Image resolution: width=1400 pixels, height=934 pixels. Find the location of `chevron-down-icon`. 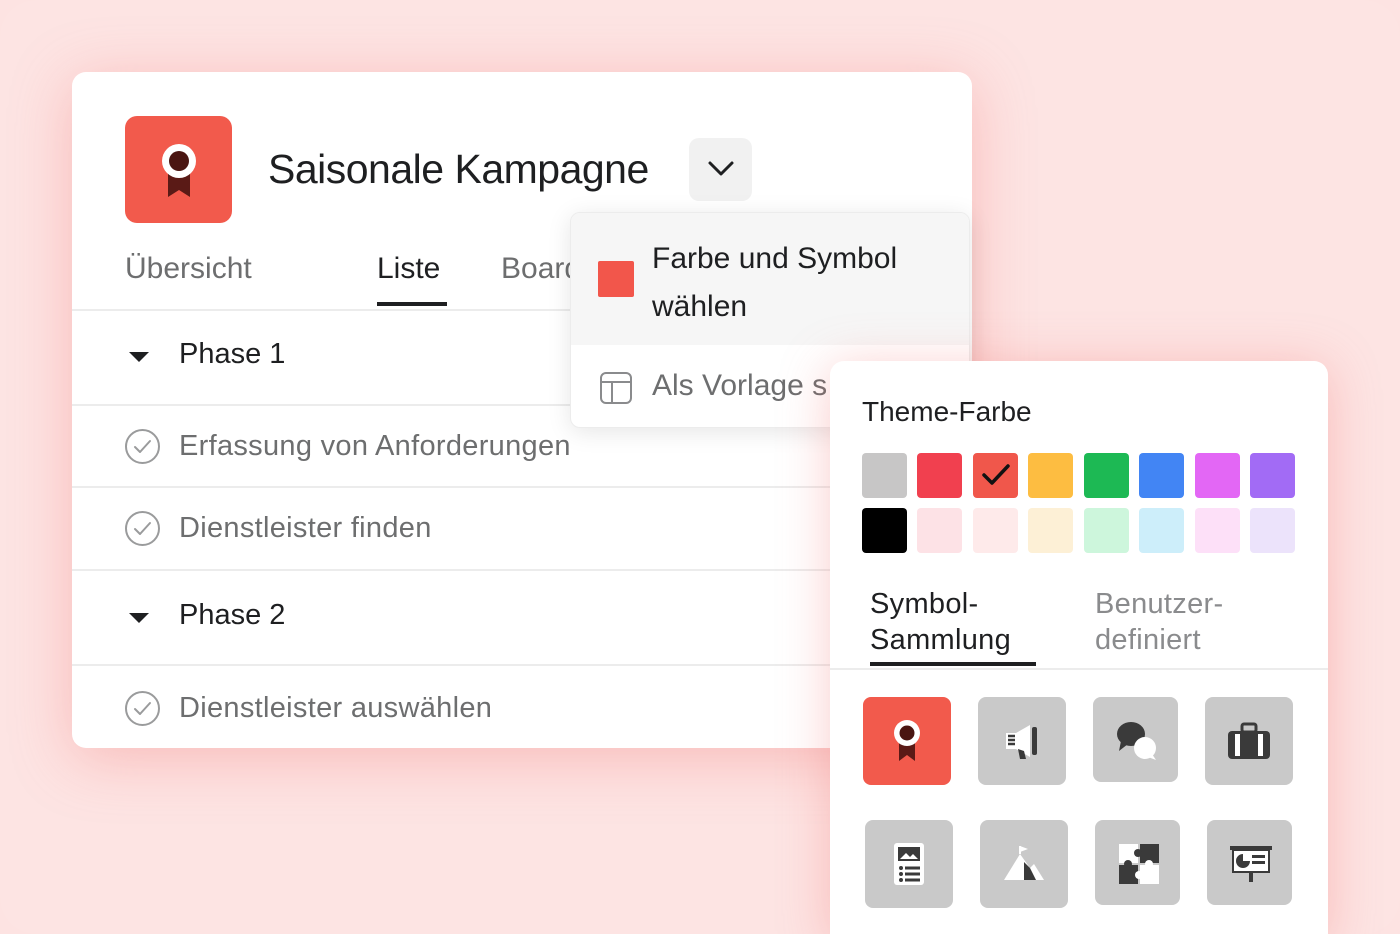

chevron-down-icon is located at coordinates (721, 168).